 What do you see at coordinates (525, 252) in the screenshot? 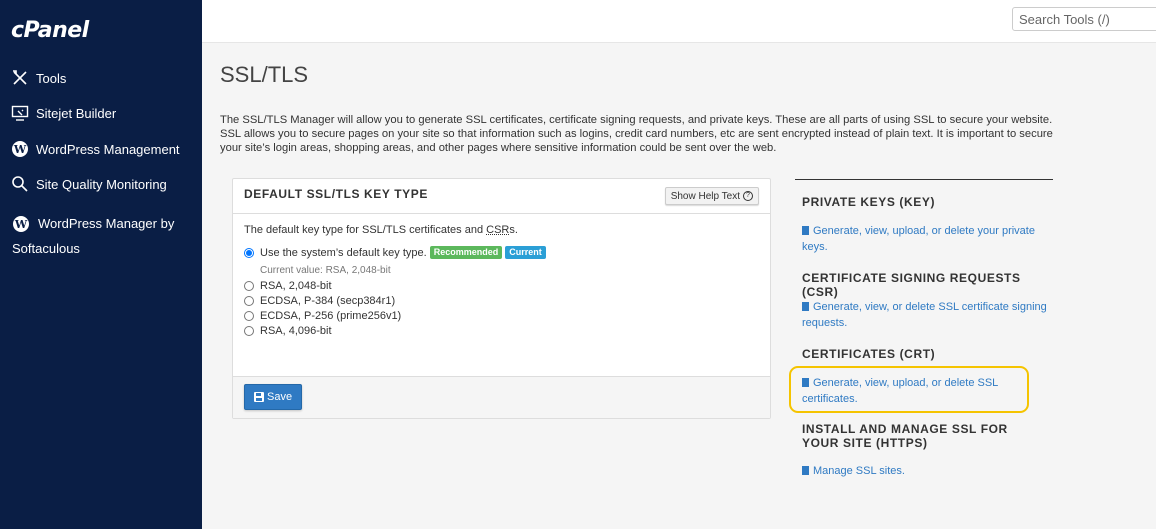
I see `current-badge: Current` at bounding box center [525, 252].